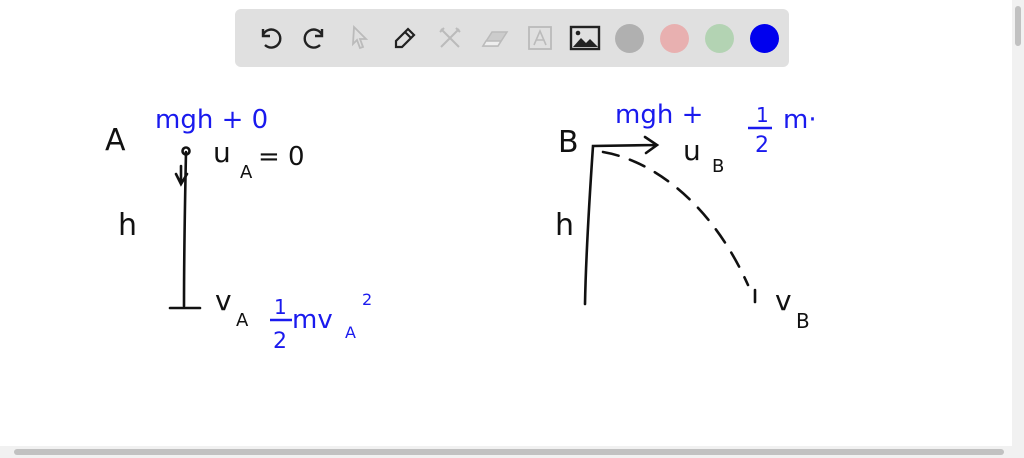  Describe the element at coordinates (1018, 223) in the screenshot. I see `vertical-scrollbar` at that location.